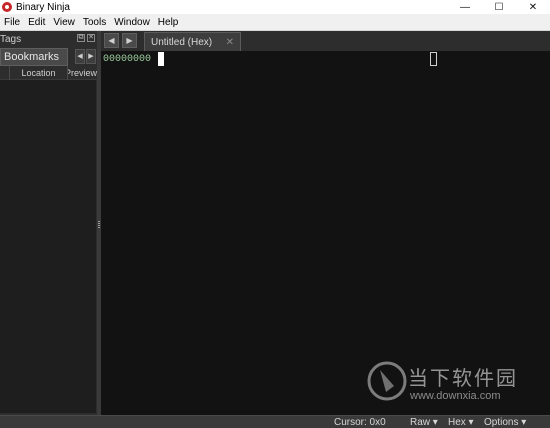 This screenshot has height=428, width=550. Describe the element at coordinates (99, 225) in the screenshot. I see `splitter-grip-icon` at that location.